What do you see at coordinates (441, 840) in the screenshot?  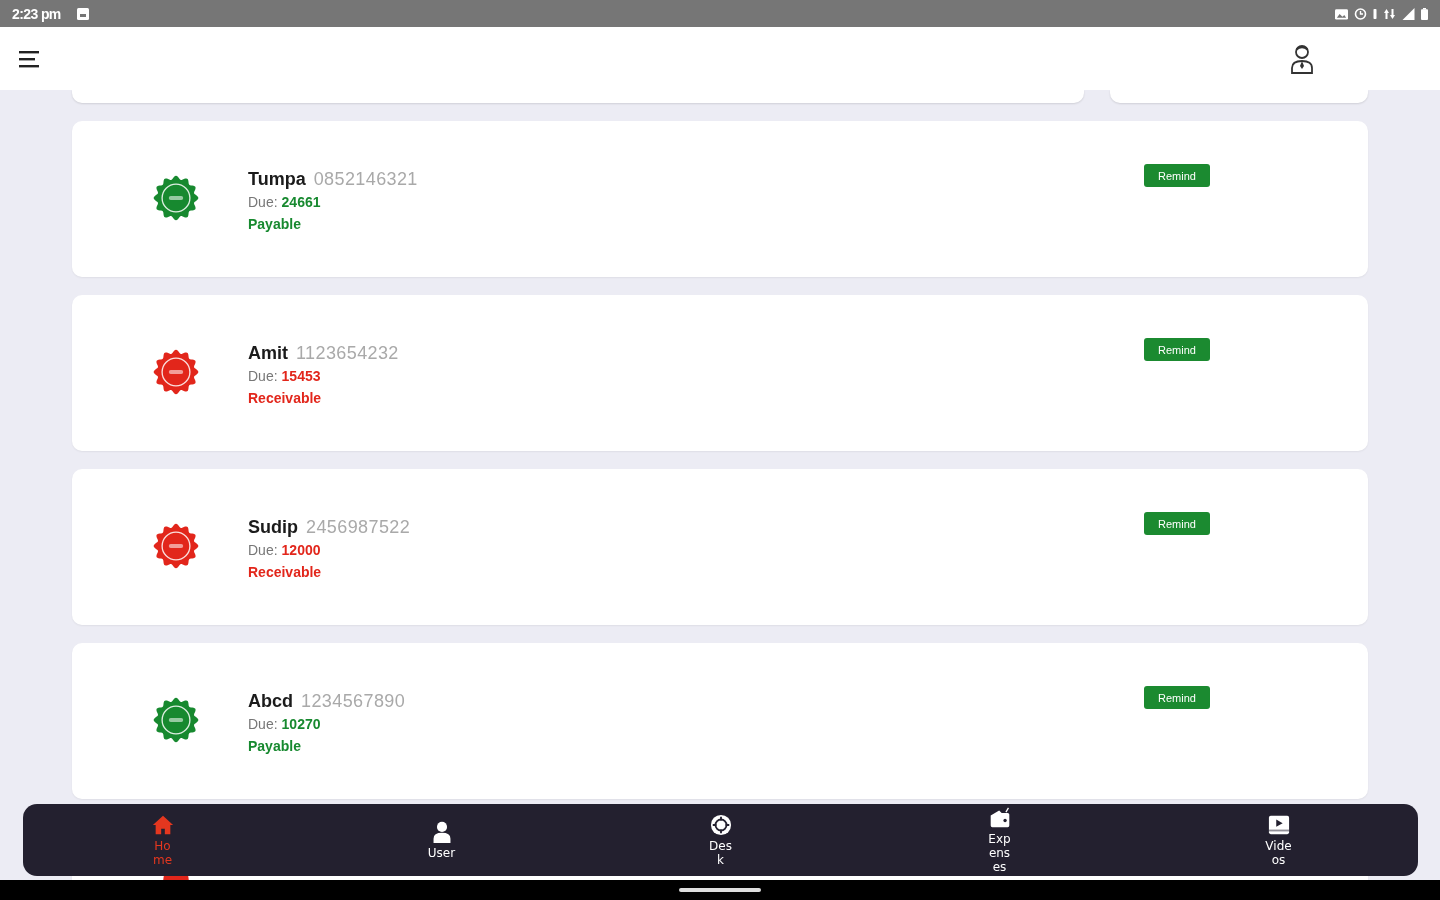 I see `nav-tab: User` at bounding box center [441, 840].